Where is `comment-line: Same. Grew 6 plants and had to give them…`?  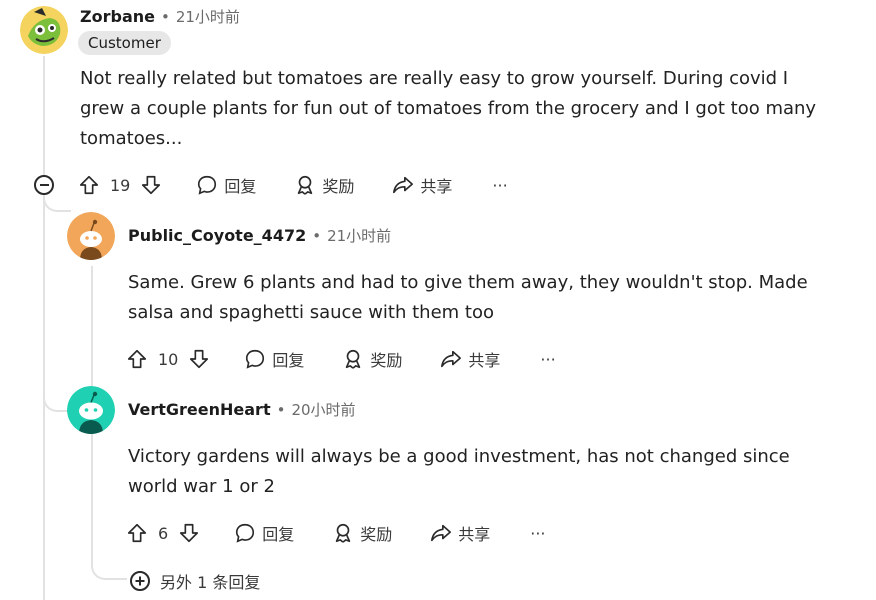
comment-line: Same. Grew 6 plants and had to give them… is located at coordinates (468, 282).